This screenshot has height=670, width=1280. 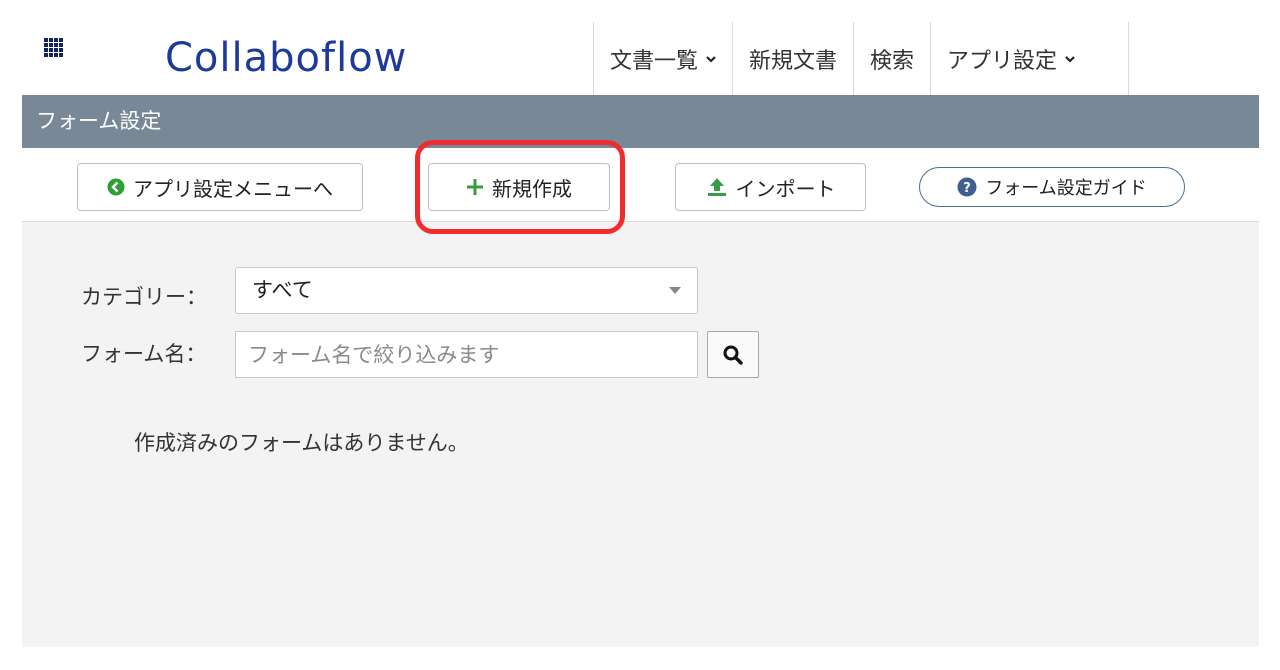 I want to click on help-circle-icon: ?, so click(x=967, y=187).